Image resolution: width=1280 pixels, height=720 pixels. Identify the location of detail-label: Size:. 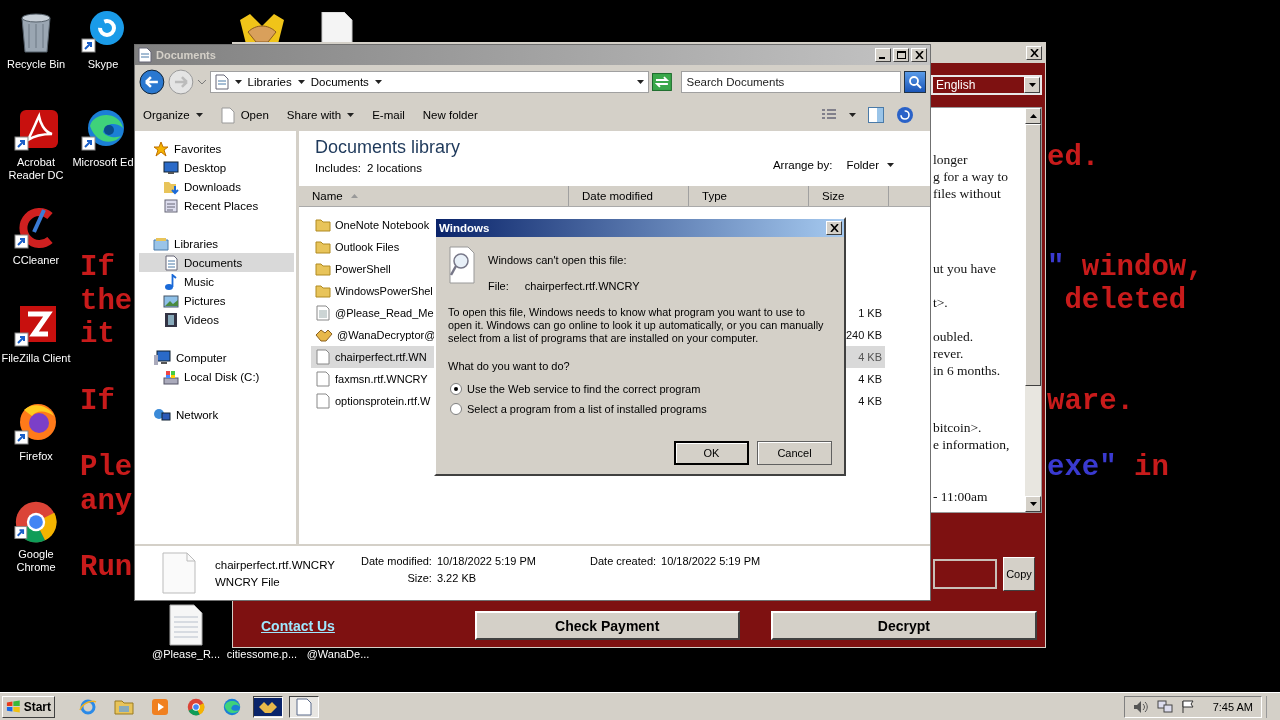
(419, 578).